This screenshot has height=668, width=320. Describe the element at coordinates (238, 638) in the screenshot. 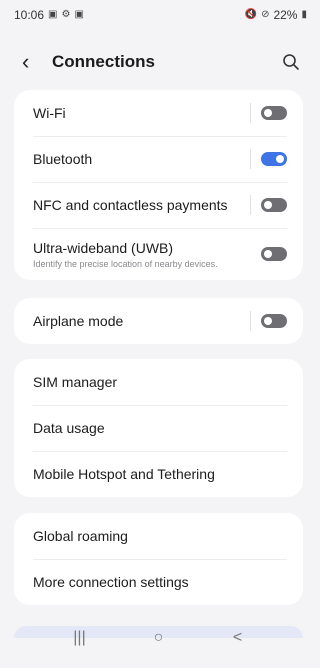

I see `nav-back-button: <` at that location.